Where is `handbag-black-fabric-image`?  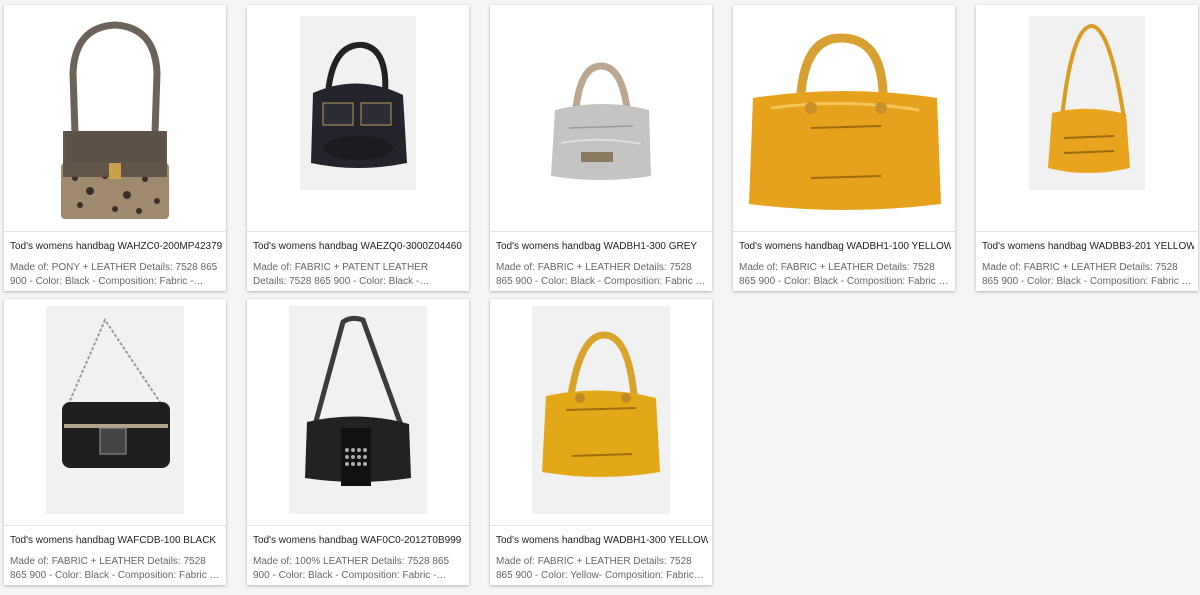
handbag-black-fabric-image is located at coordinates (359, 104).